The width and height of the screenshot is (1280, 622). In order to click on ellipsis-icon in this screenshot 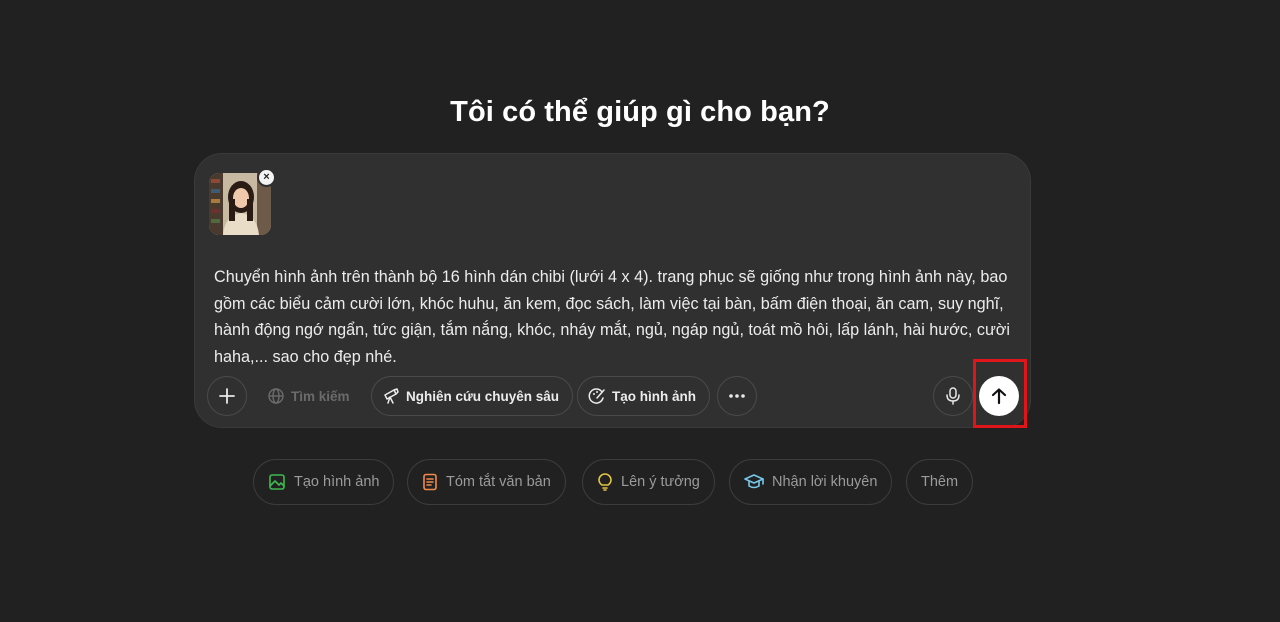, I will do `click(737, 396)`.